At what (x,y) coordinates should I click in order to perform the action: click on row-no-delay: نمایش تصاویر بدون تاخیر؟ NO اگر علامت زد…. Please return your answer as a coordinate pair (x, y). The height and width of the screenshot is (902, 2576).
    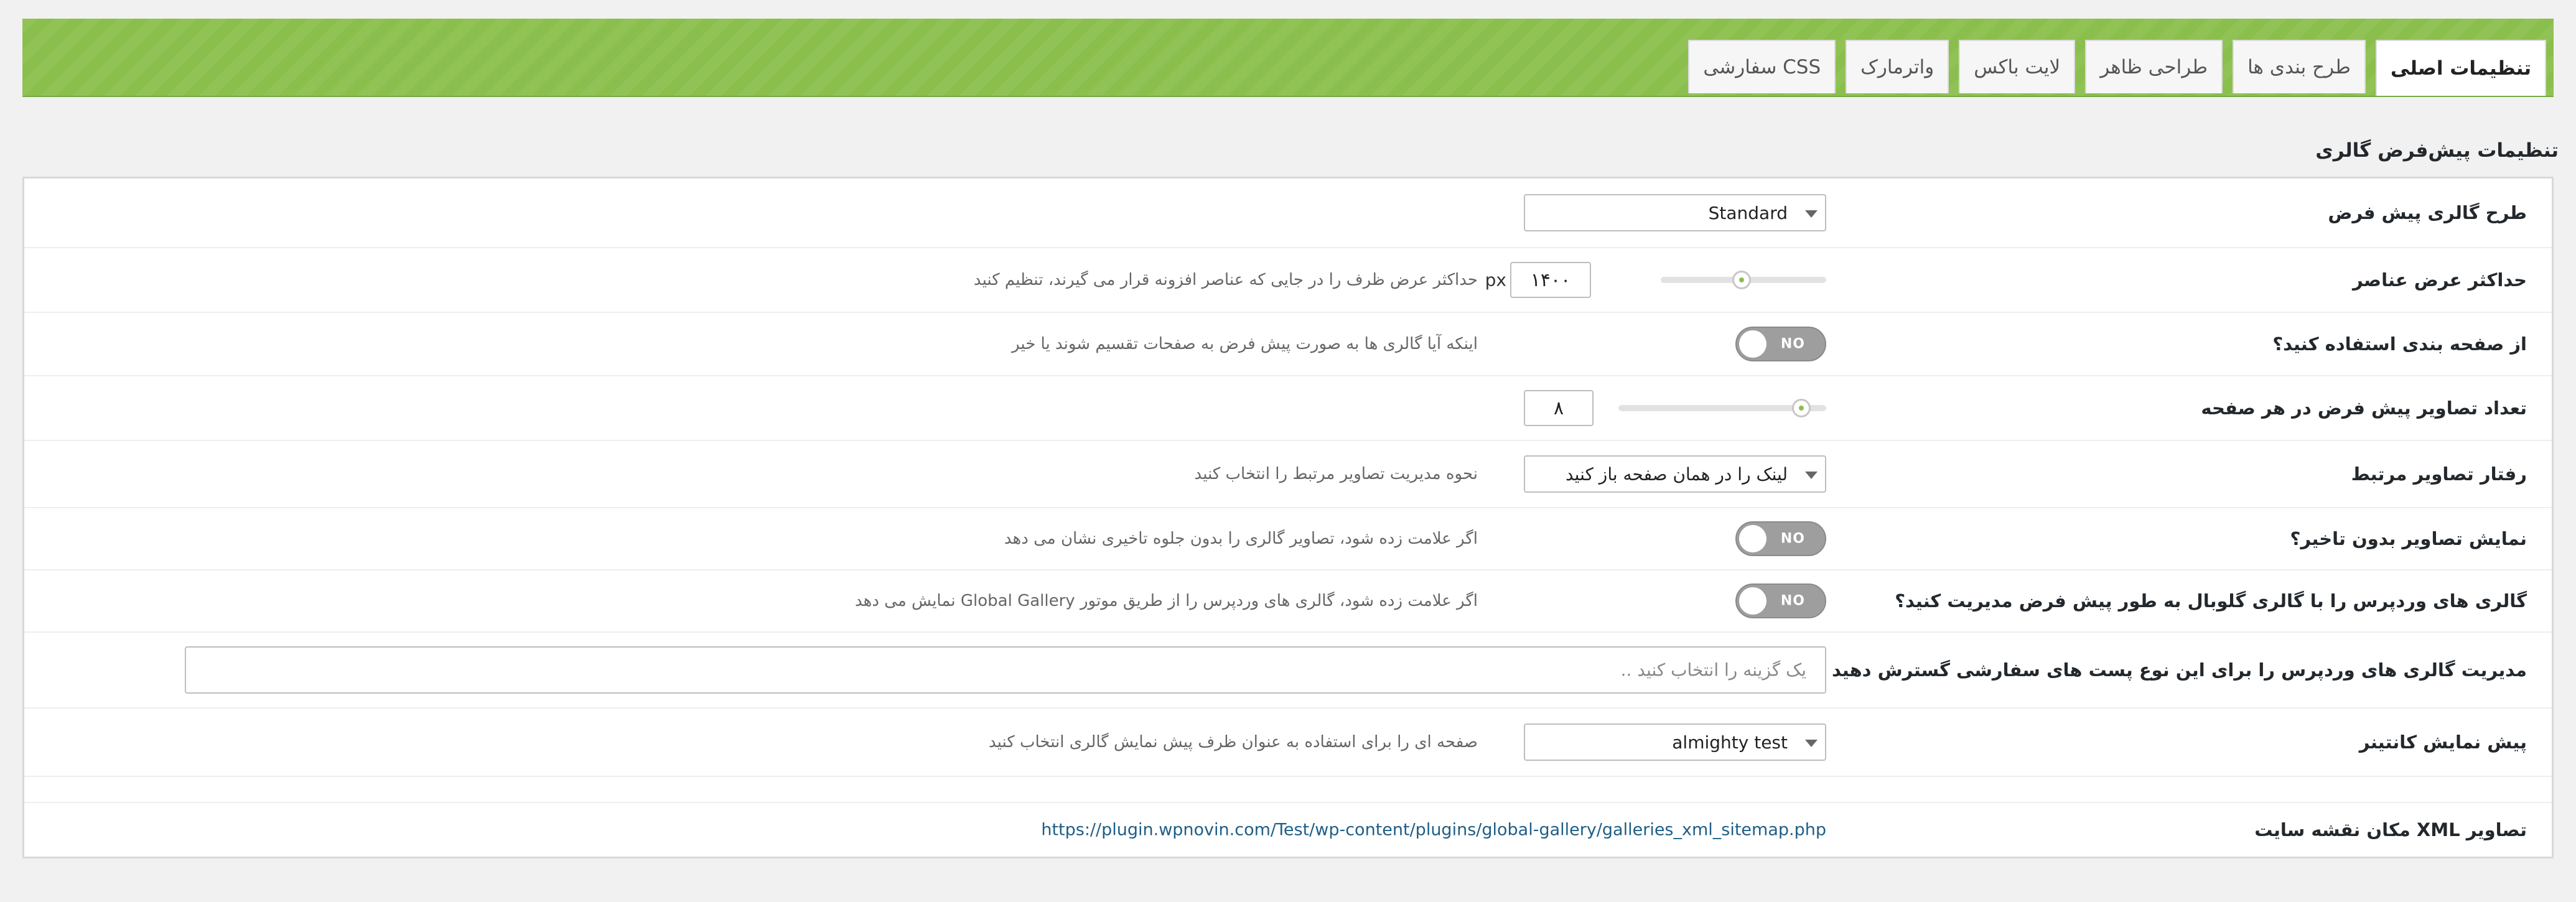
    Looking at the image, I should click on (1288, 539).